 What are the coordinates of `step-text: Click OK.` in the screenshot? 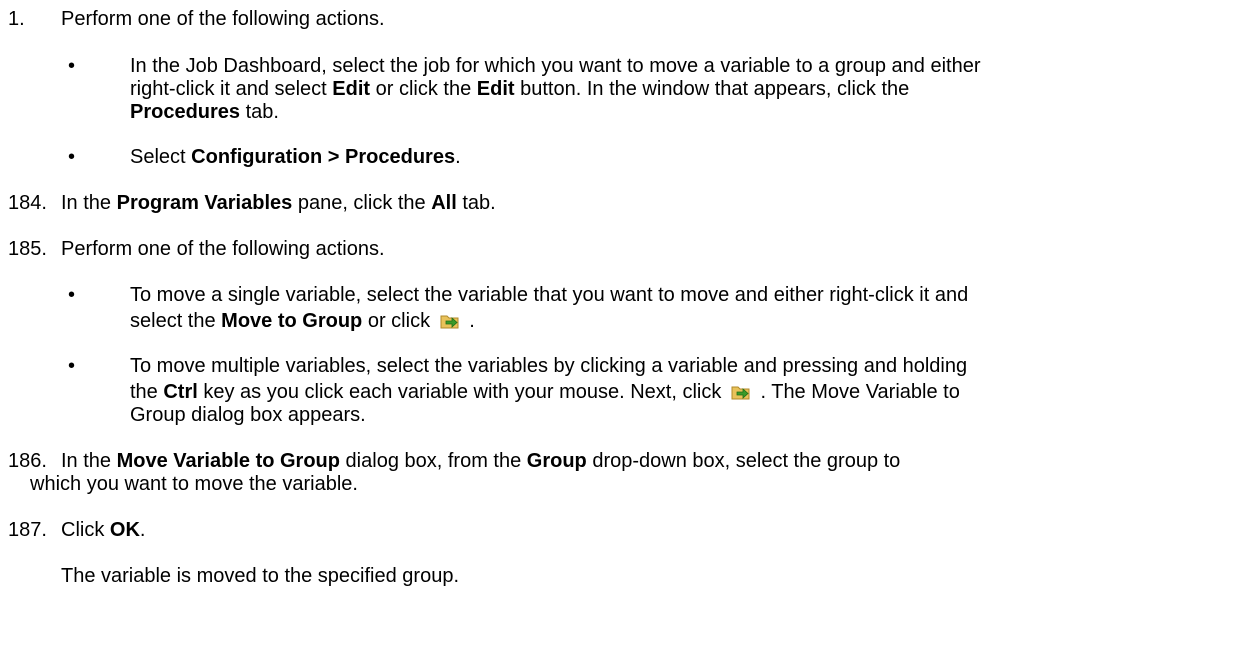 It's located at (103, 530).